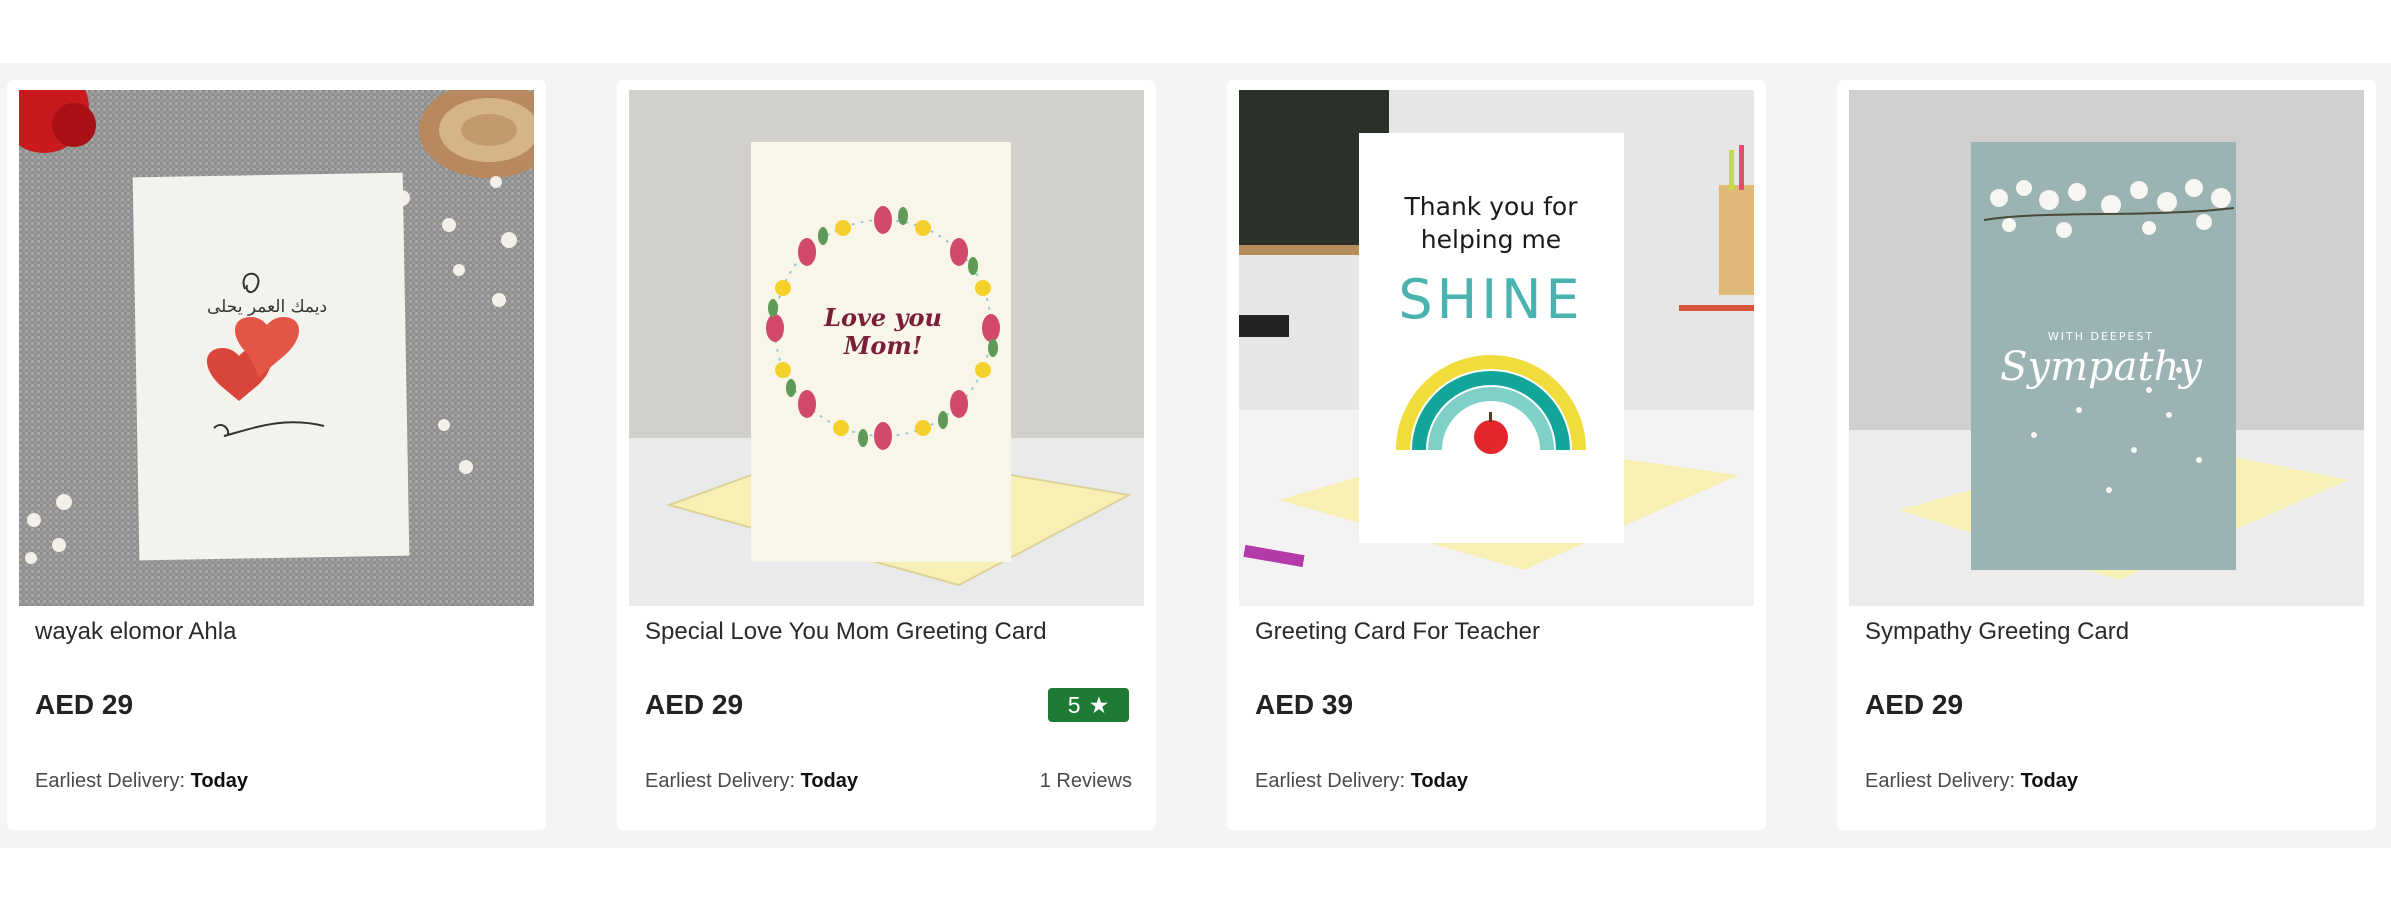 The height and width of the screenshot is (913, 2391). What do you see at coordinates (846, 632) in the screenshot?
I see `product-title: Special Love You Mom Greeting Card` at bounding box center [846, 632].